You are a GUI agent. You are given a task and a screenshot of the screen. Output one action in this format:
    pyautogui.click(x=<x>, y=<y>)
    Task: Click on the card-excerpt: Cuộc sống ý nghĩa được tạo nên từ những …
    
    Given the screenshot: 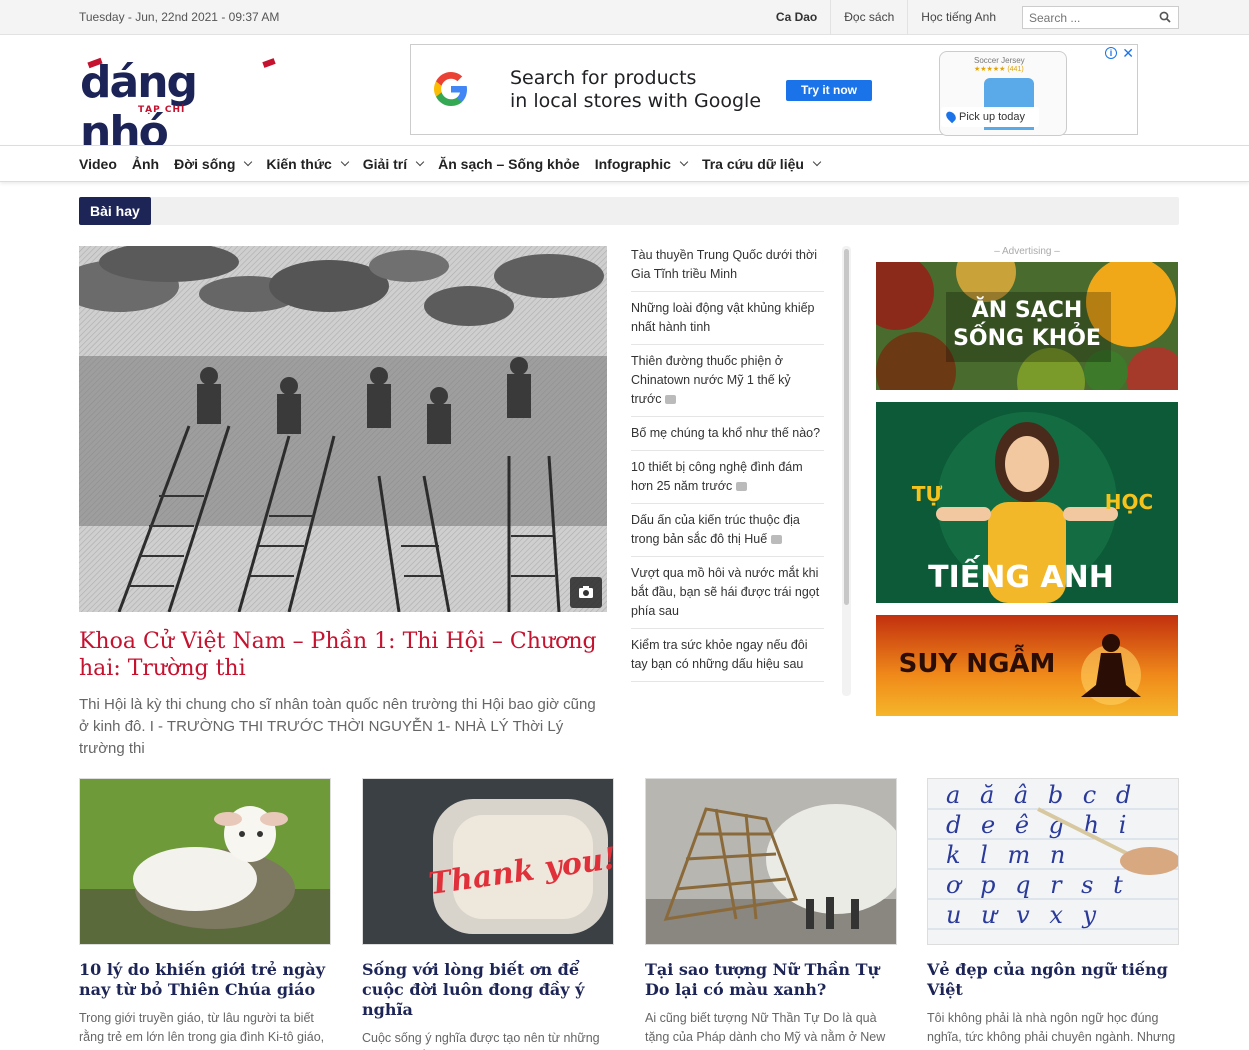 What is the action you would take?
    pyautogui.click(x=481, y=1038)
    